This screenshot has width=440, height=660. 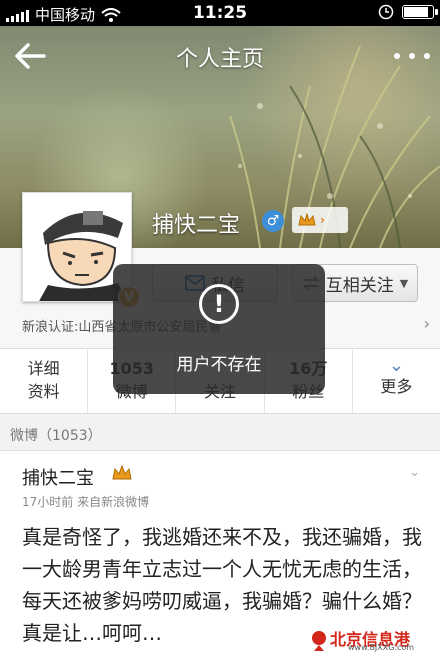 What do you see at coordinates (273, 221) in the screenshot?
I see `male-icon: ♂` at bounding box center [273, 221].